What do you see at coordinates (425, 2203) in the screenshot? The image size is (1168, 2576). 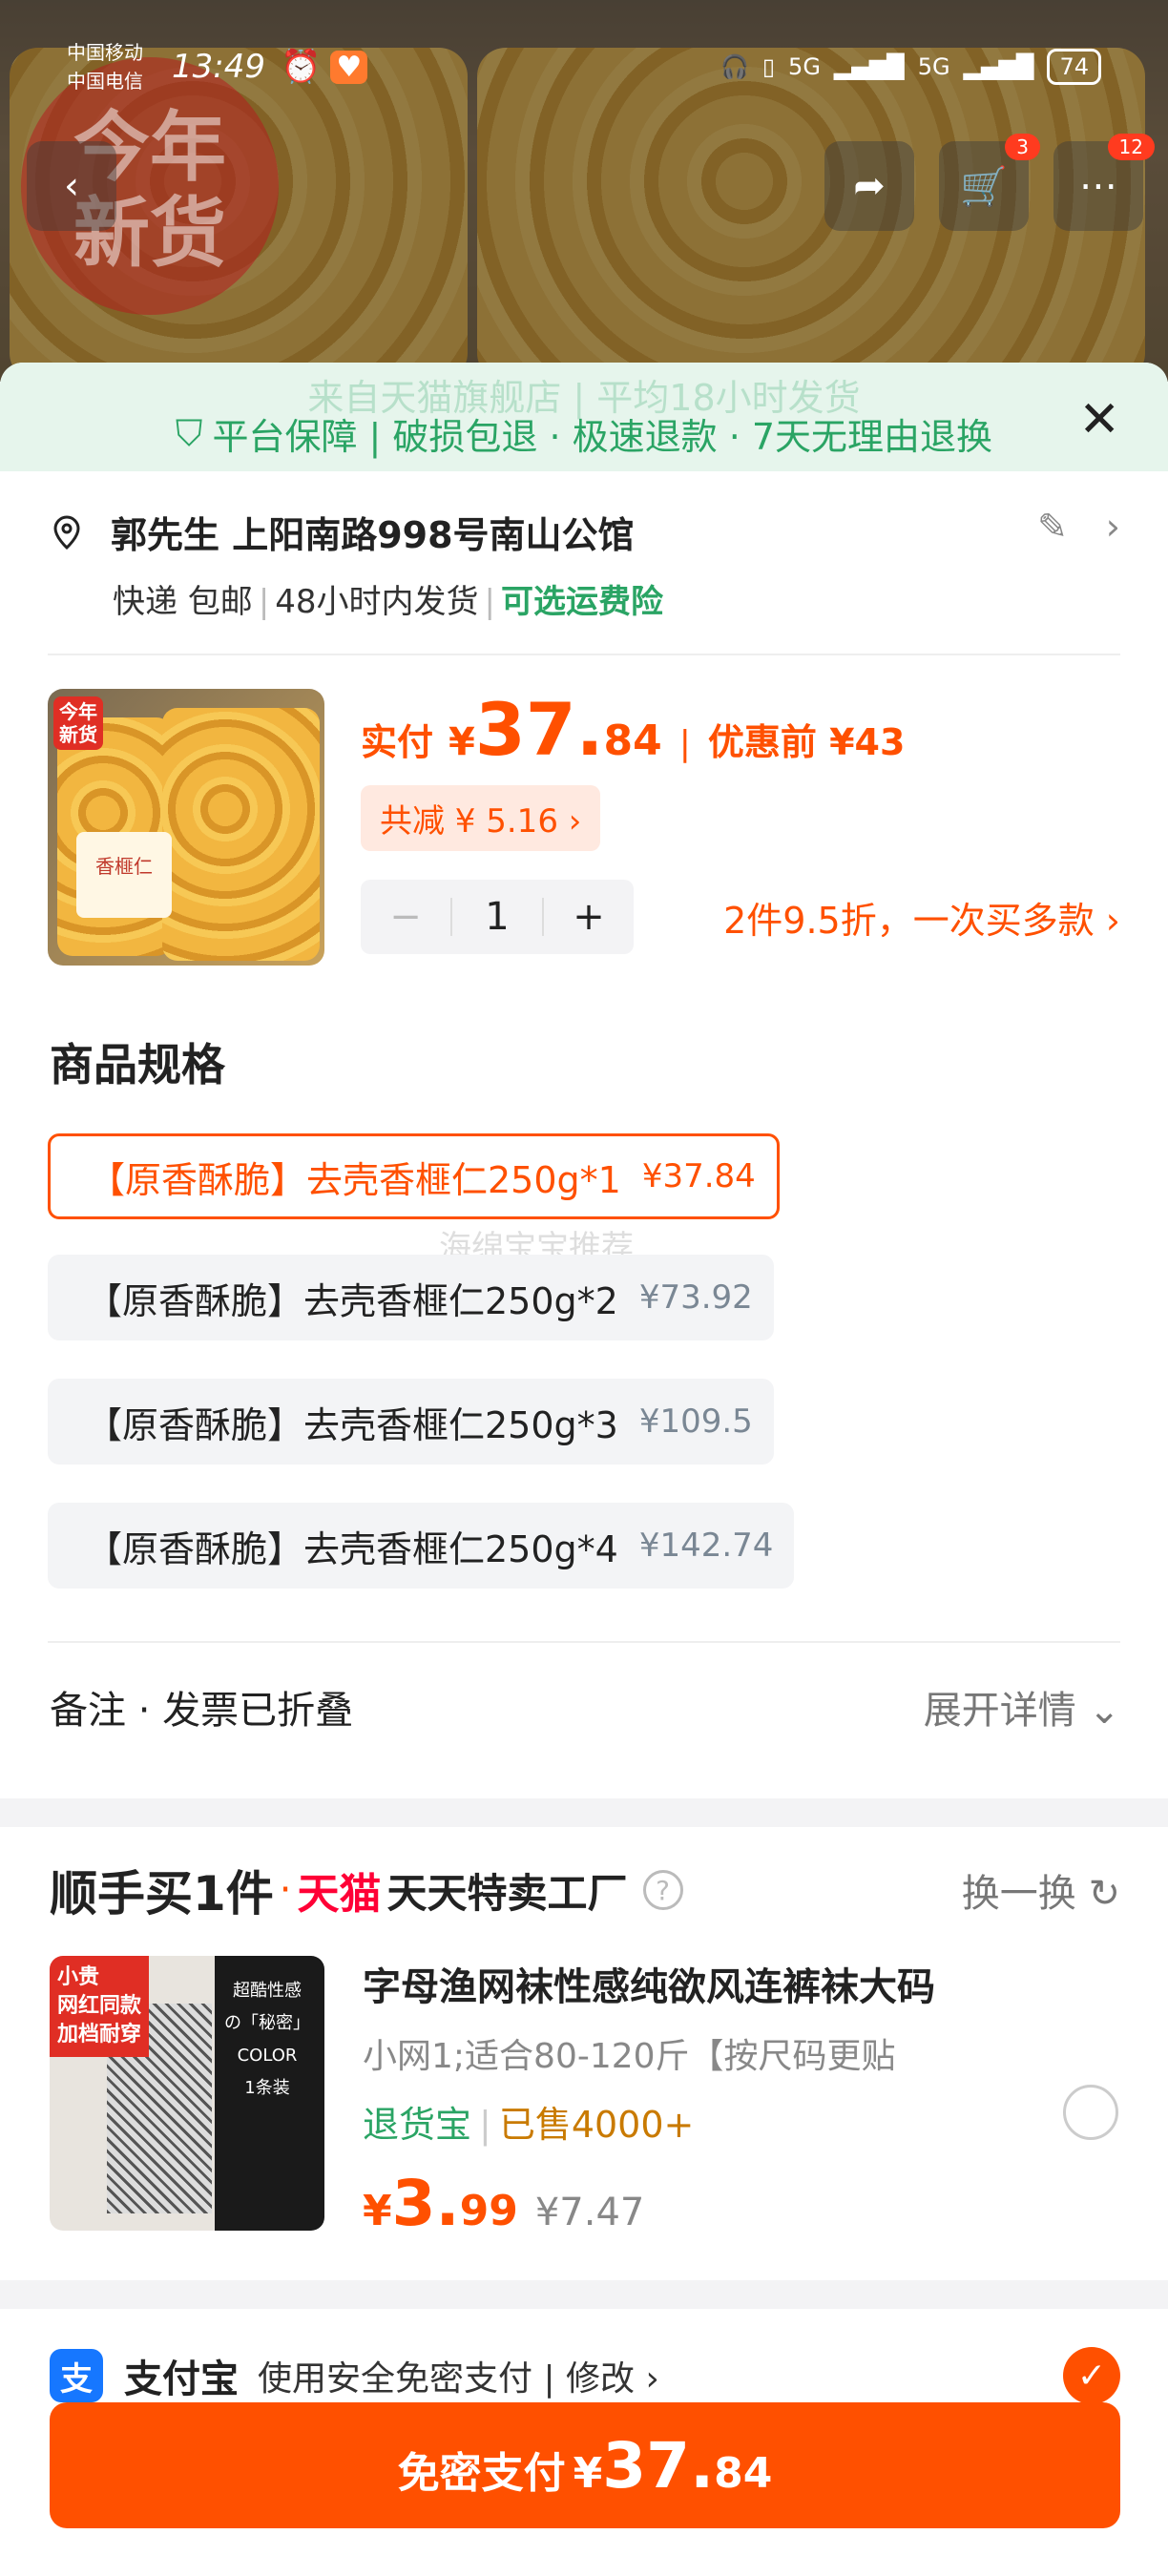 I see `add-on-price-int: 3.` at bounding box center [425, 2203].